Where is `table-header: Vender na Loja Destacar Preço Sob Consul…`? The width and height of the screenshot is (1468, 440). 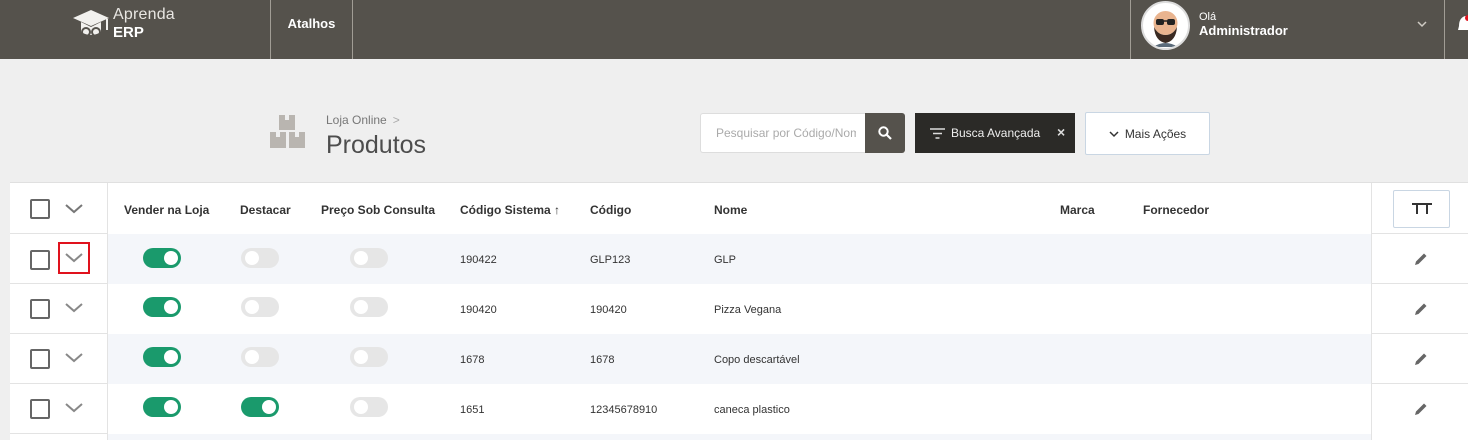
table-header: Vender na Loja Destacar Preço Sob Consul… is located at coordinates (739, 208).